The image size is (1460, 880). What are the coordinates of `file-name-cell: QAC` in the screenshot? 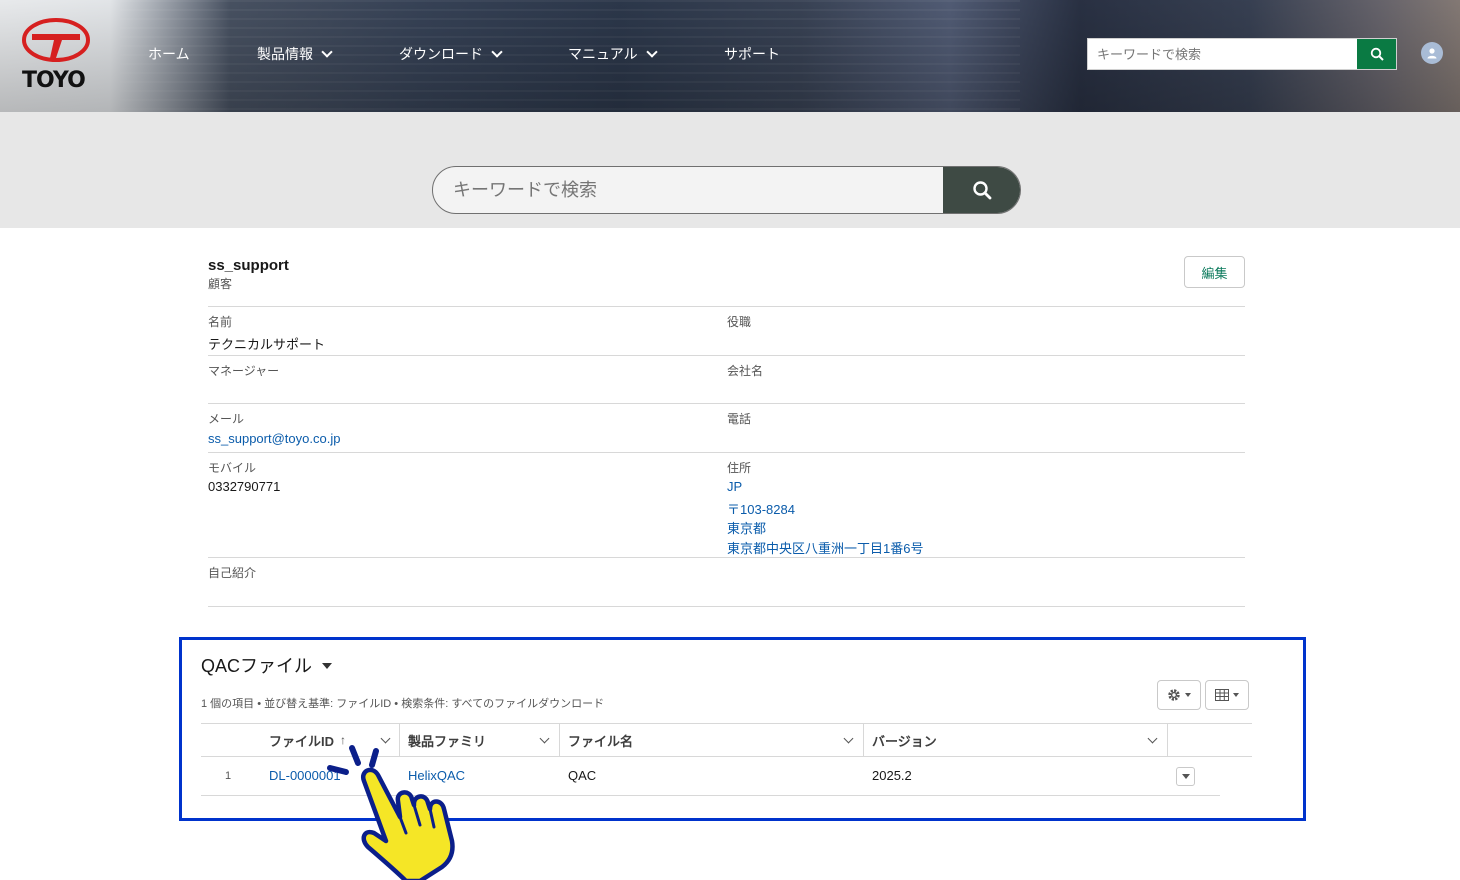 It's located at (582, 775).